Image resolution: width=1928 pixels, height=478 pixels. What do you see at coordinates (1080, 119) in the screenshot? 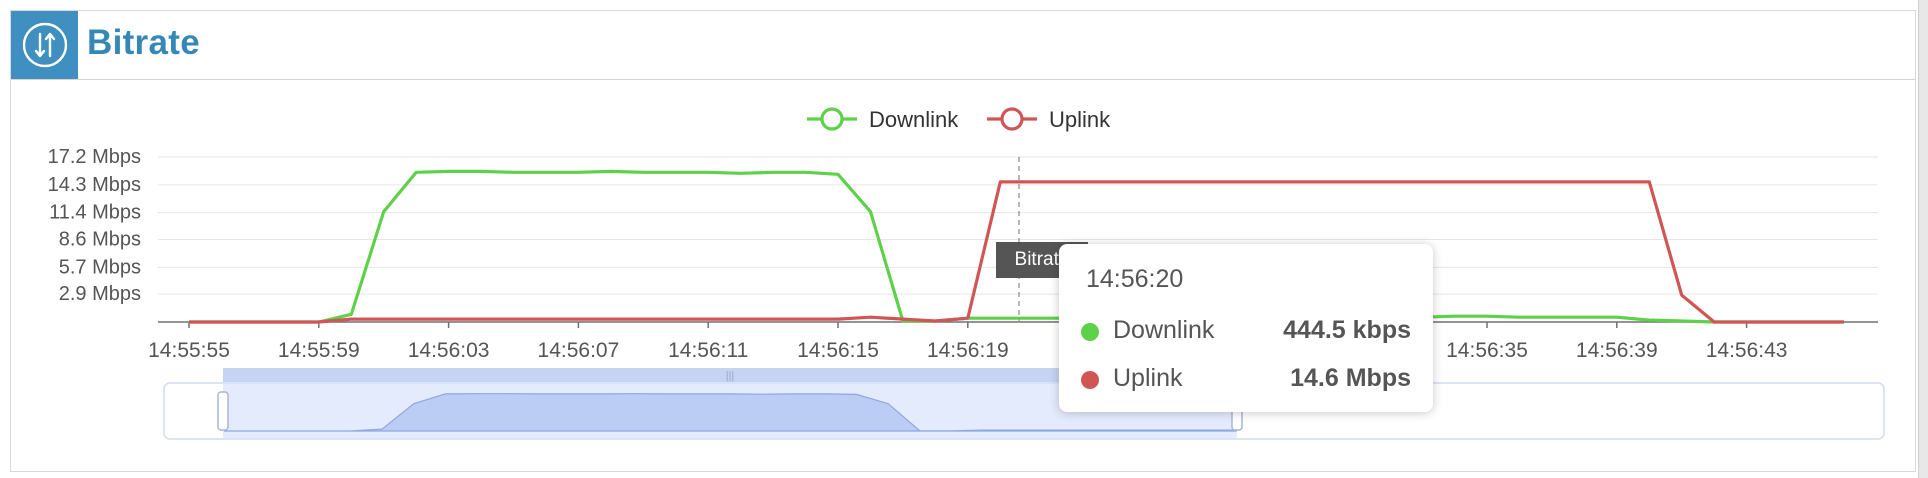
I see `legend-label: Uplink` at bounding box center [1080, 119].